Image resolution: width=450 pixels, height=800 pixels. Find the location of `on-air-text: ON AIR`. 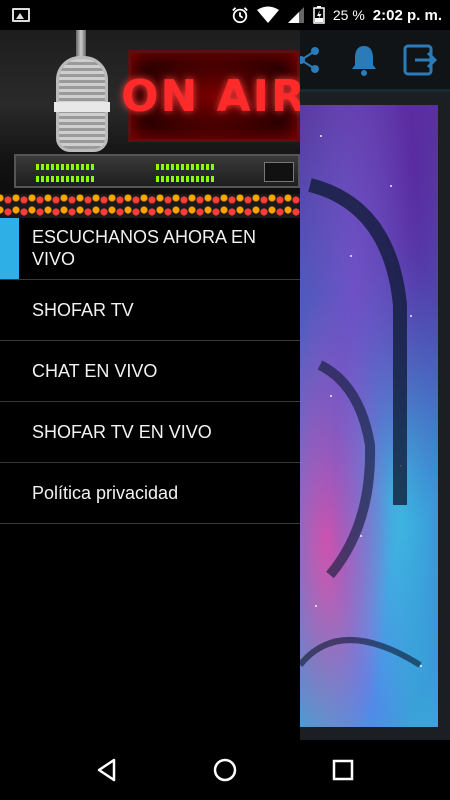

on-air-text: ON AIR is located at coordinates (210, 96).